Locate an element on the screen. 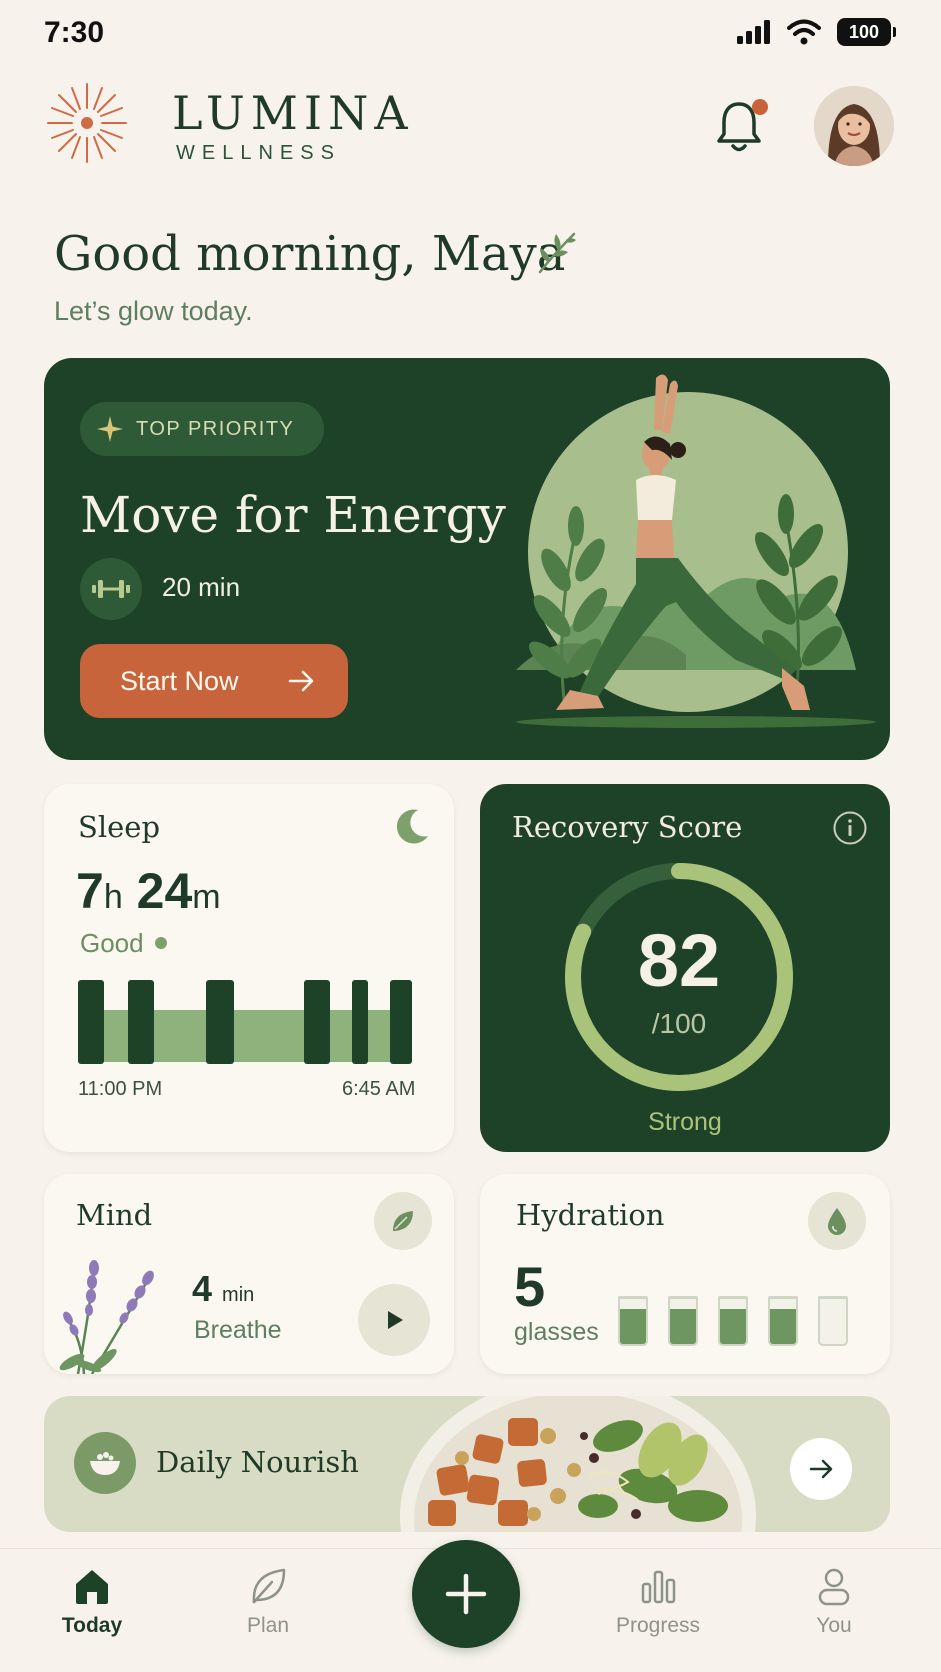  daily-nourish-title: Daily Nourish is located at coordinates (257, 1462).